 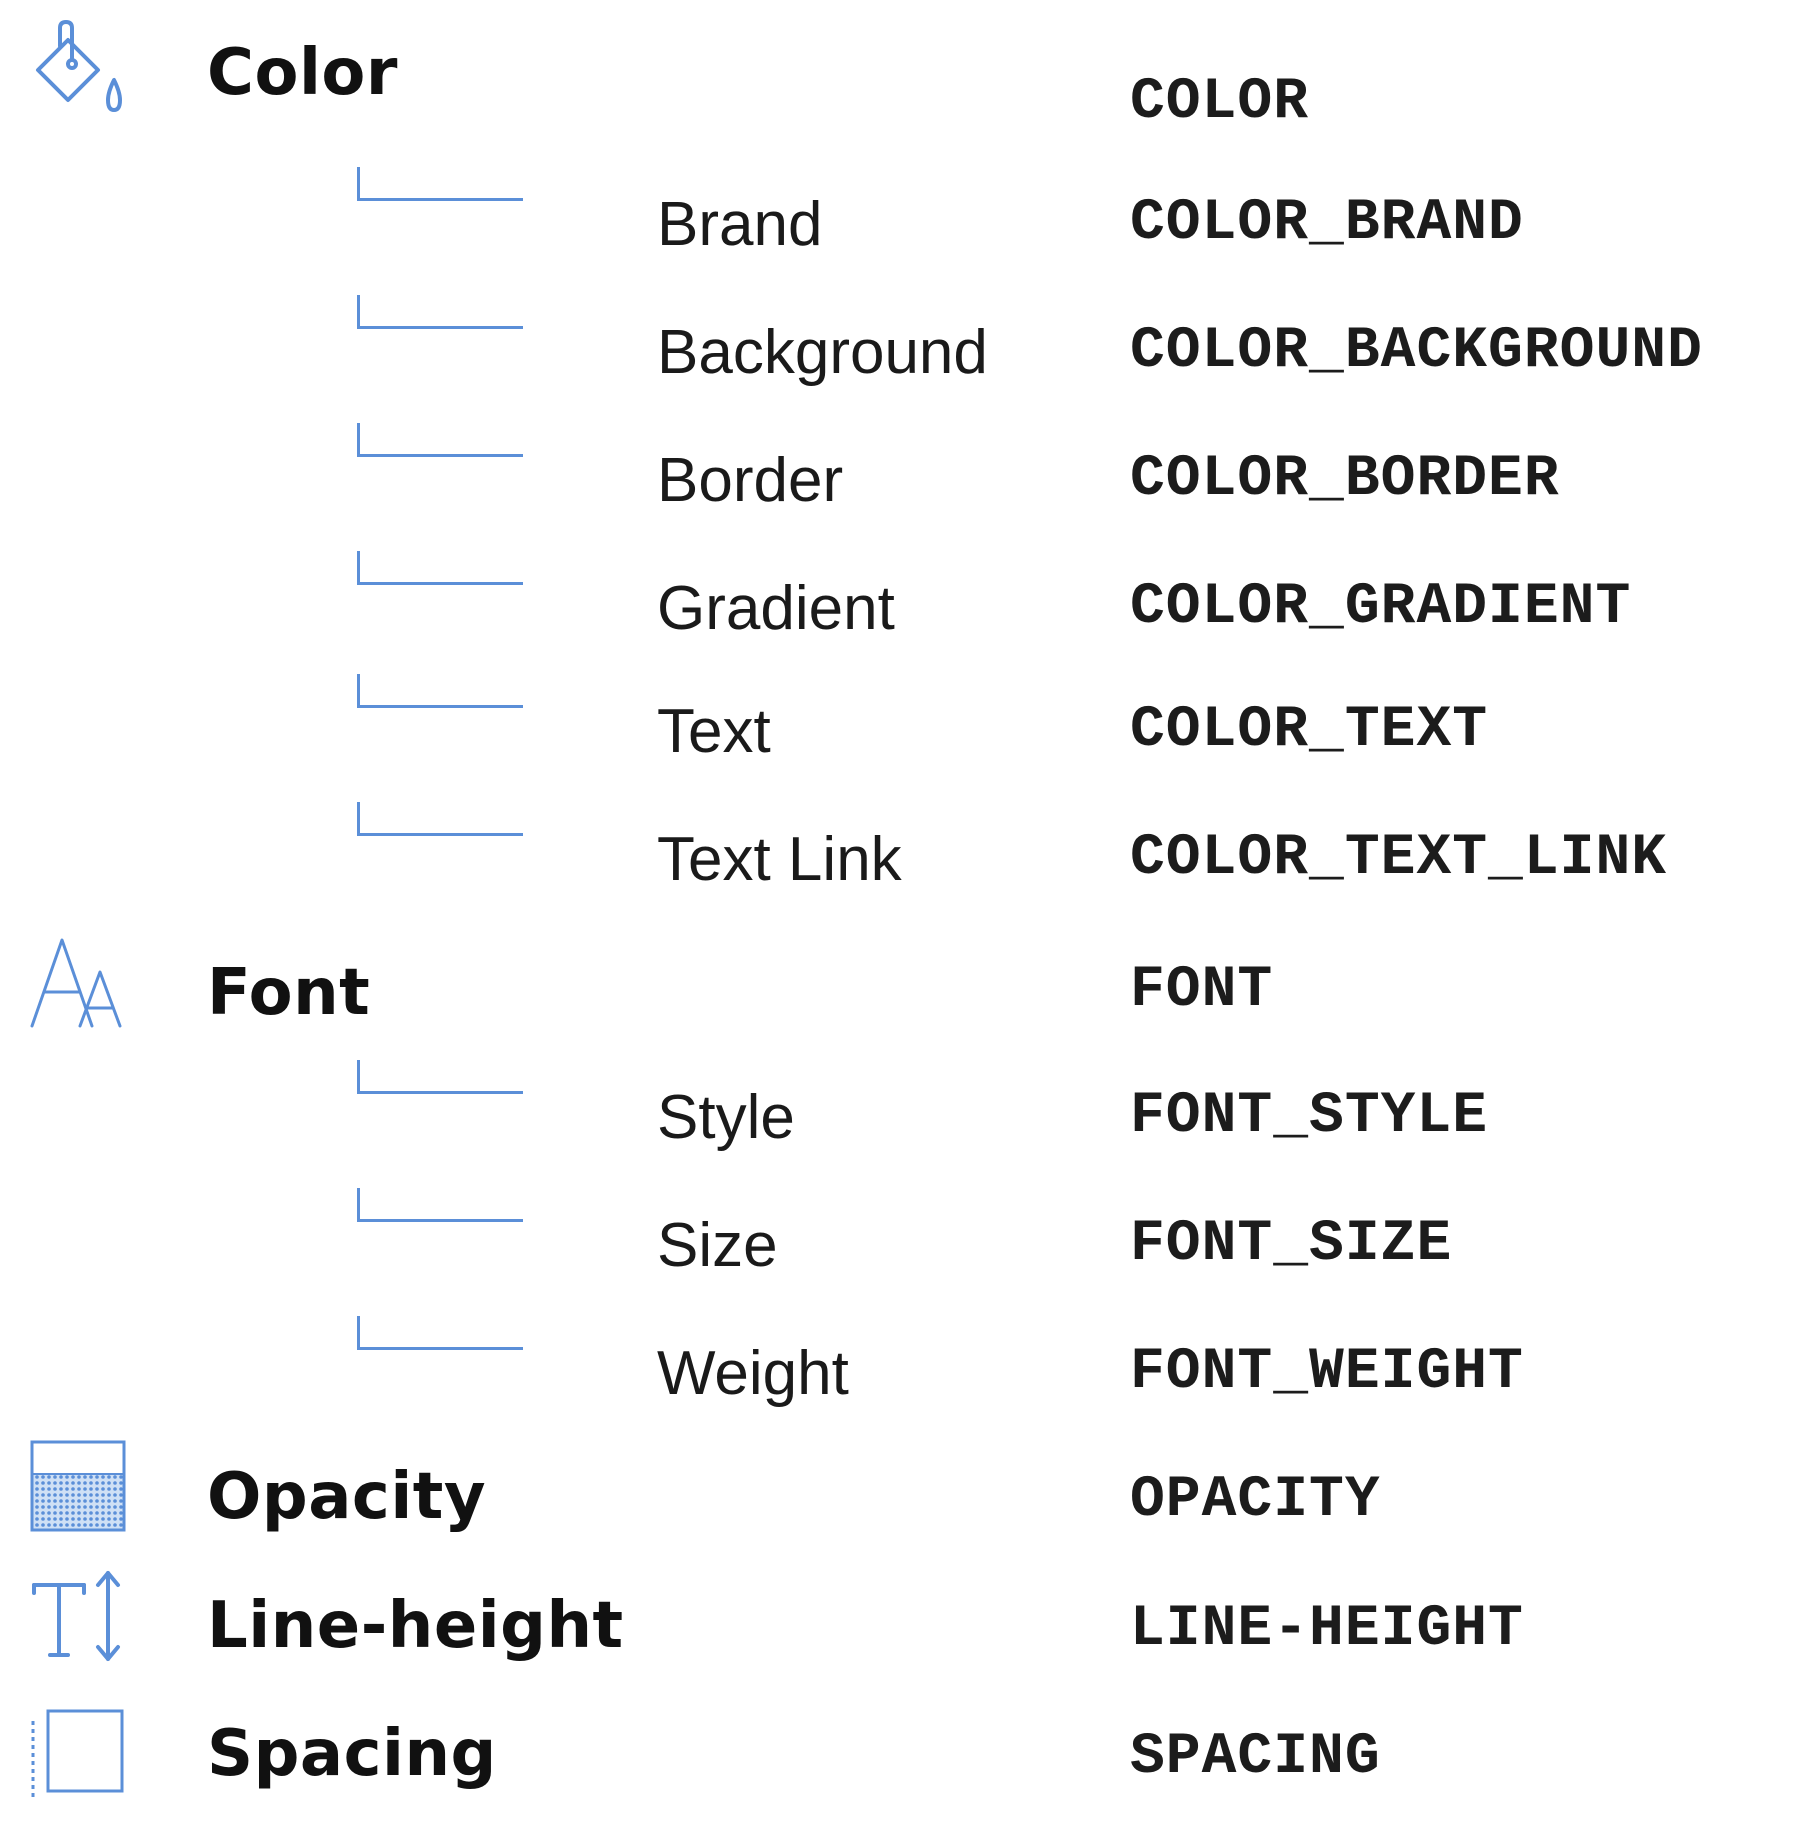 I want to click on group-token-line-height: LINE-HEIGHT, so click(x=1327, y=1629).